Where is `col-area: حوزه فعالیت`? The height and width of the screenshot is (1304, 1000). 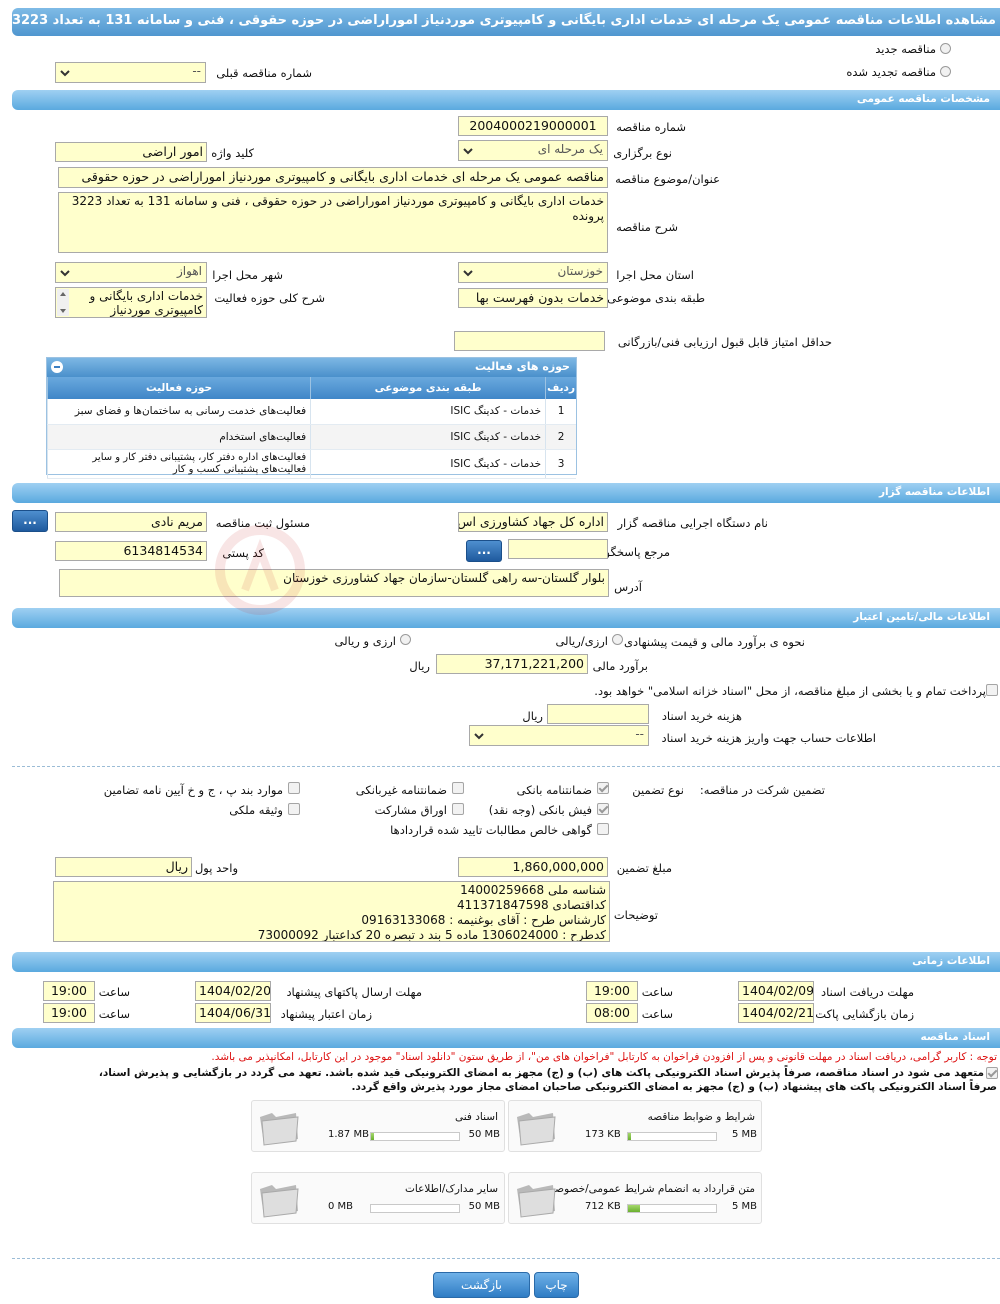
col-area: حوزه فعالیت is located at coordinates (178, 388).